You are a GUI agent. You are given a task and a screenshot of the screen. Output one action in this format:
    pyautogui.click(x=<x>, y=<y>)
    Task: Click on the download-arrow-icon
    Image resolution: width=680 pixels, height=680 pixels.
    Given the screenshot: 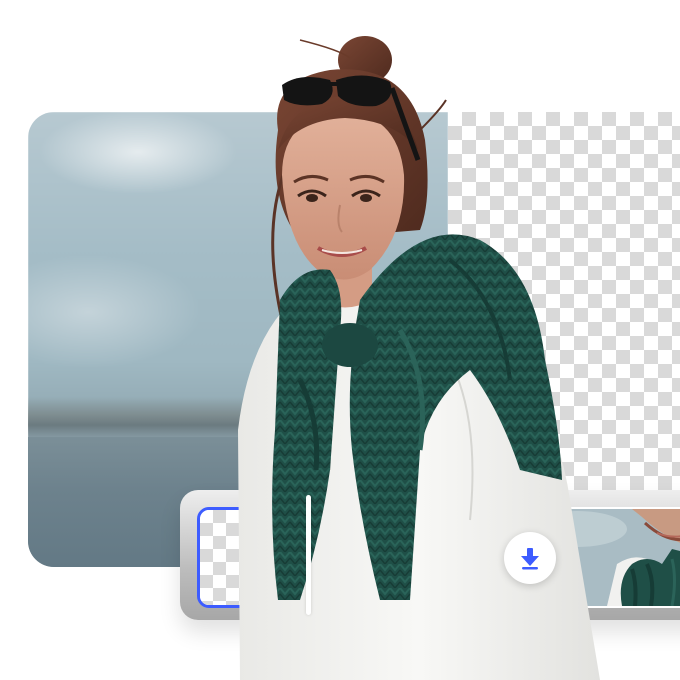 What is the action you would take?
    pyautogui.click(x=530, y=559)
    